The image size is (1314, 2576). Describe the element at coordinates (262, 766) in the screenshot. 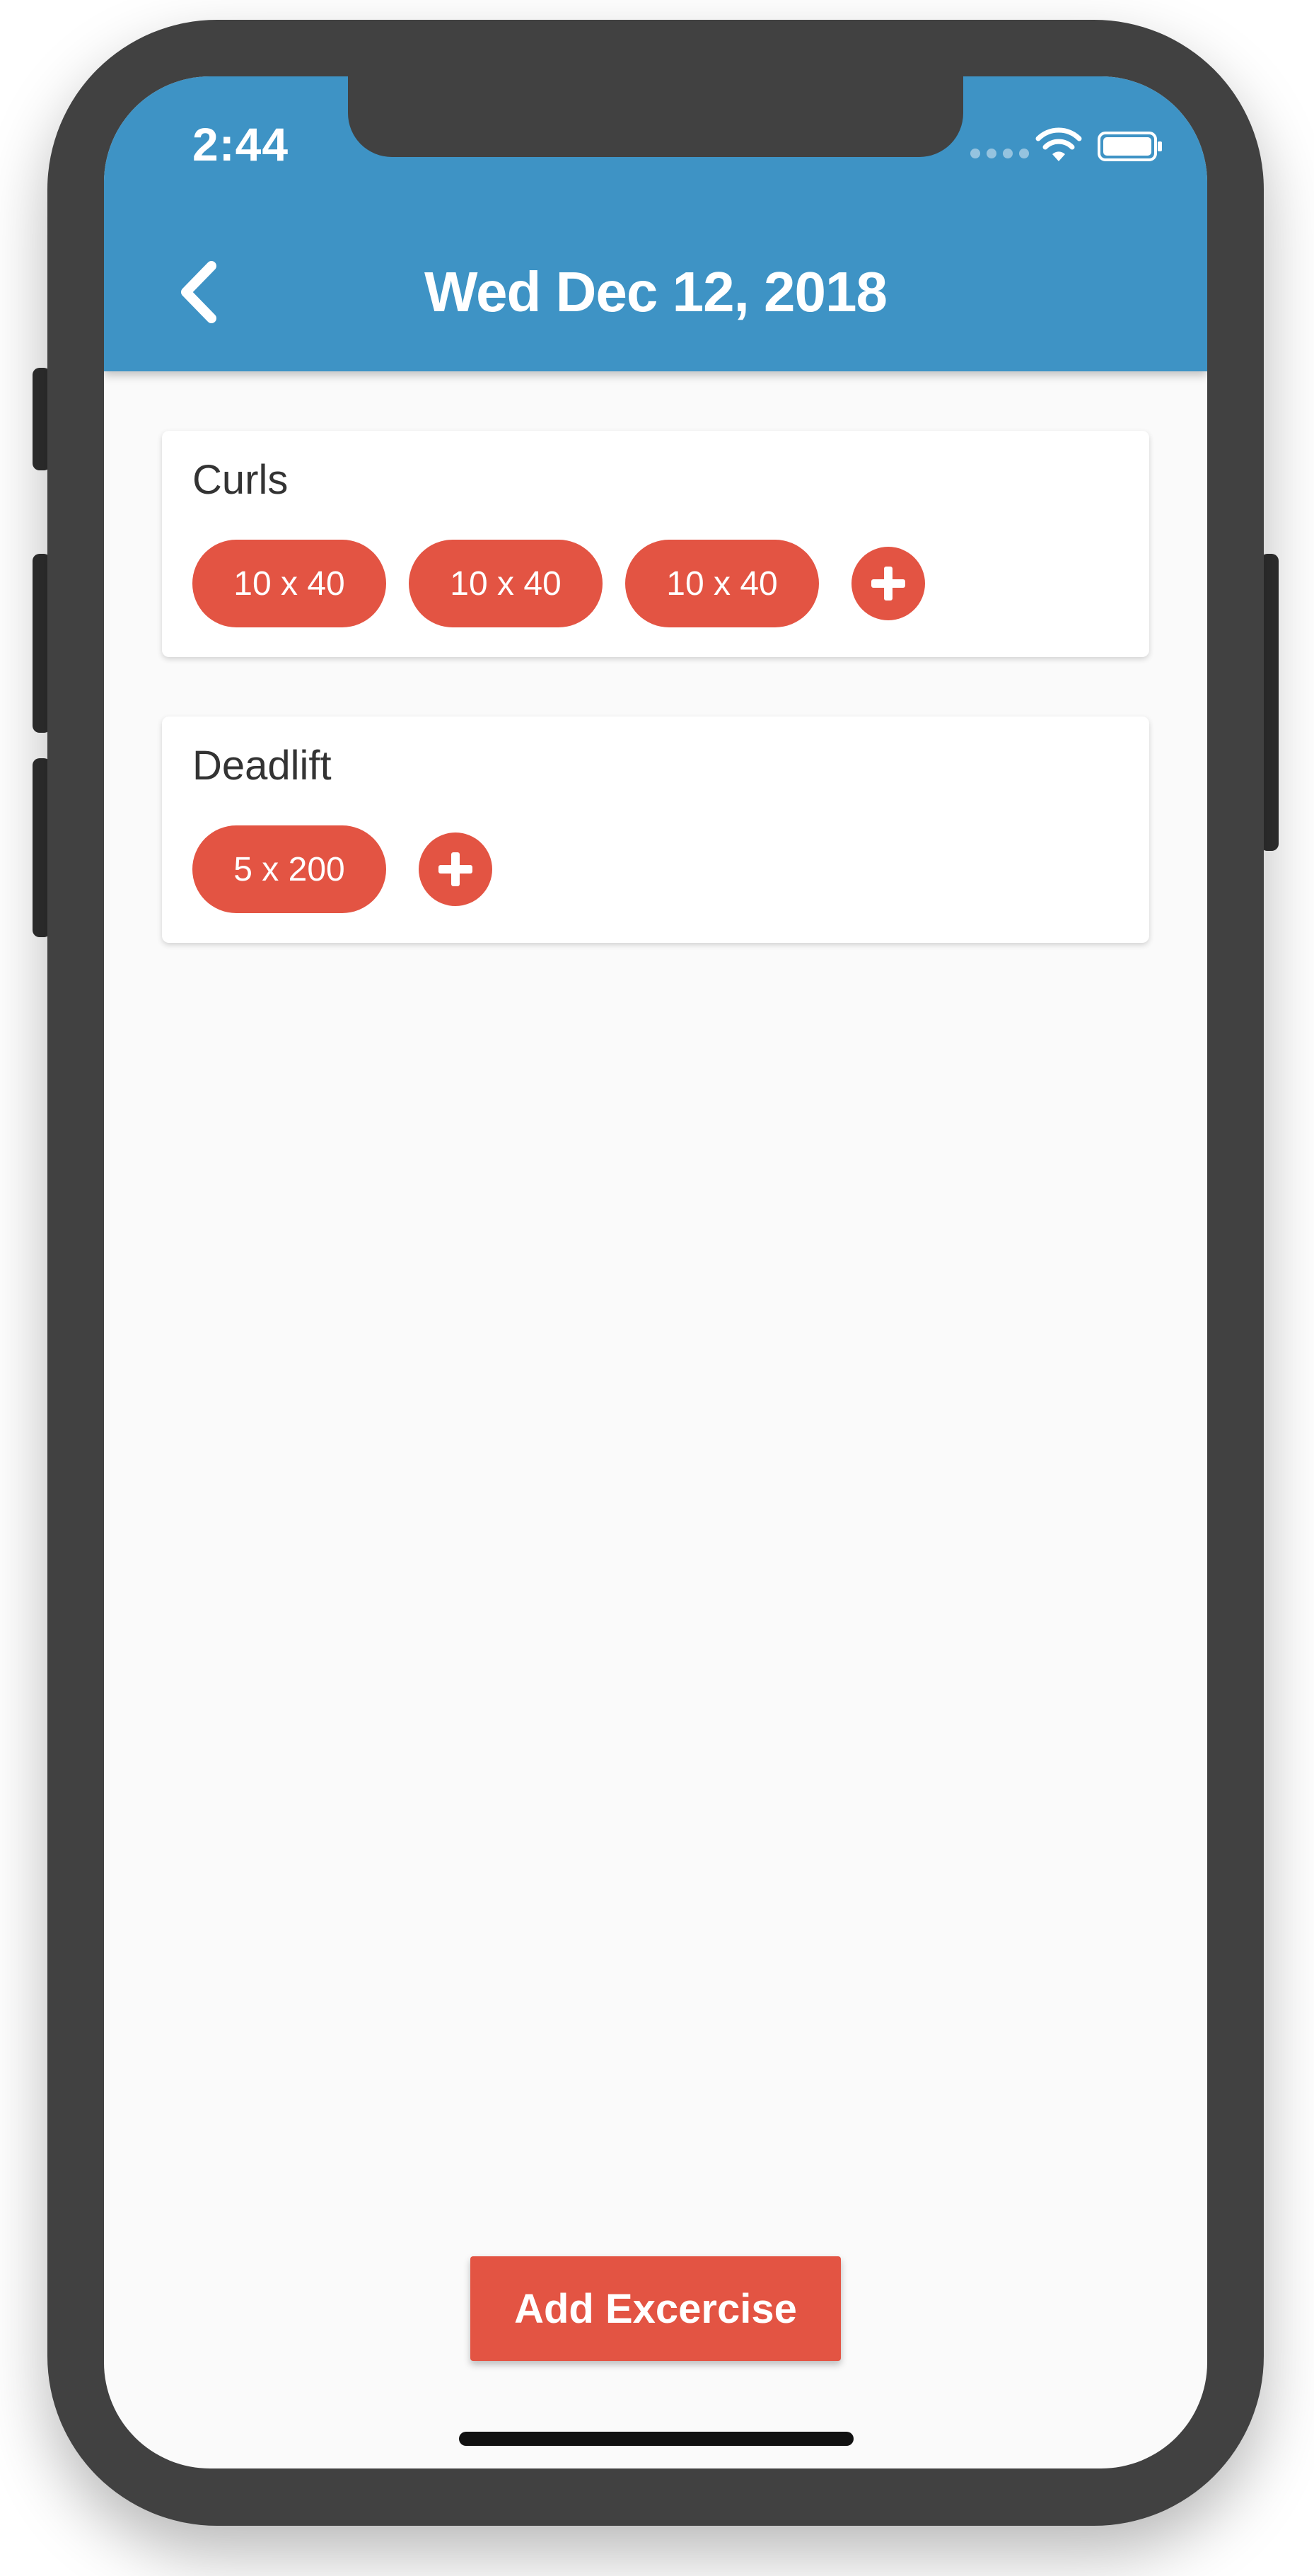

I see `exercise-name: Deadlift` at that location.